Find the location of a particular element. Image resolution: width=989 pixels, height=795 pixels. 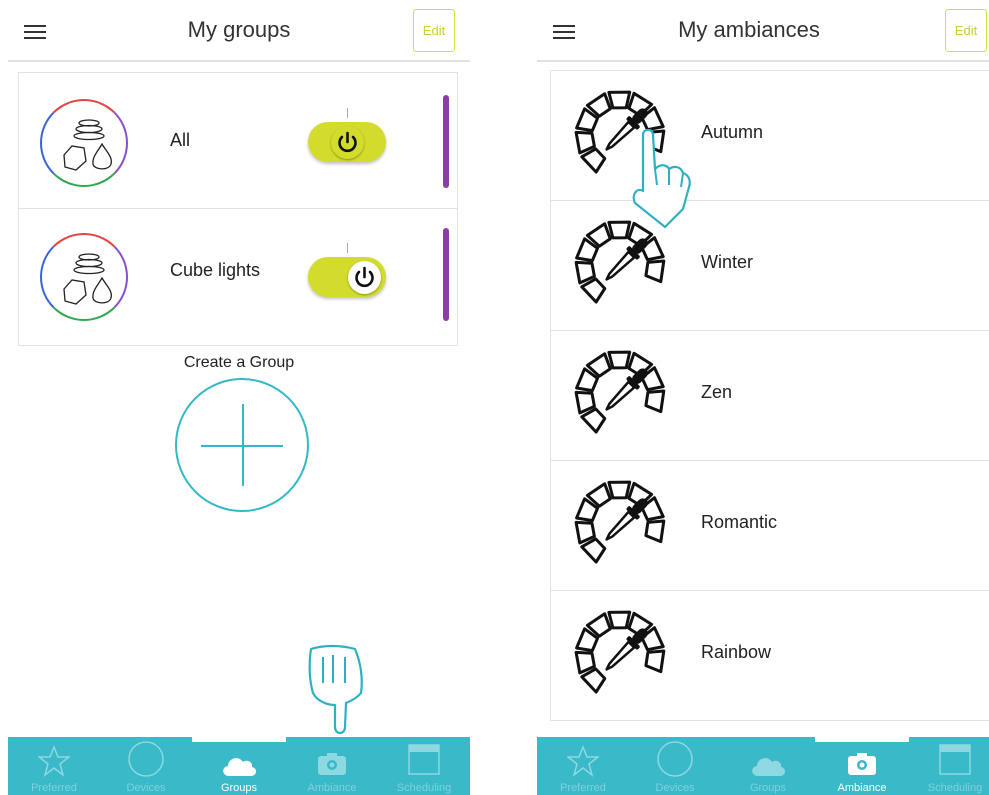

group-name: Cube lights is located at coordinates (215, 270).